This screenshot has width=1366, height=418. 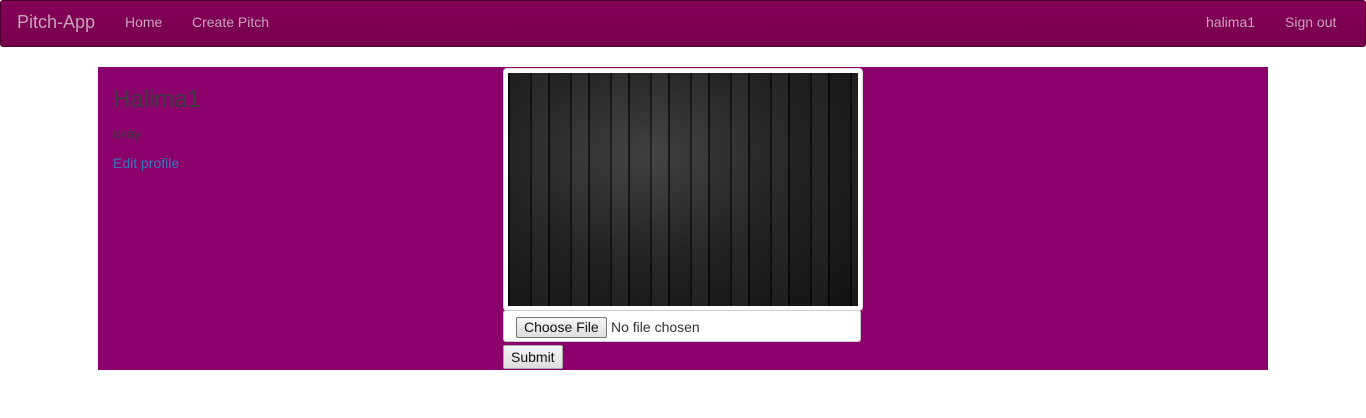 I want to click on profile-photo, so click(x=683, y=189).